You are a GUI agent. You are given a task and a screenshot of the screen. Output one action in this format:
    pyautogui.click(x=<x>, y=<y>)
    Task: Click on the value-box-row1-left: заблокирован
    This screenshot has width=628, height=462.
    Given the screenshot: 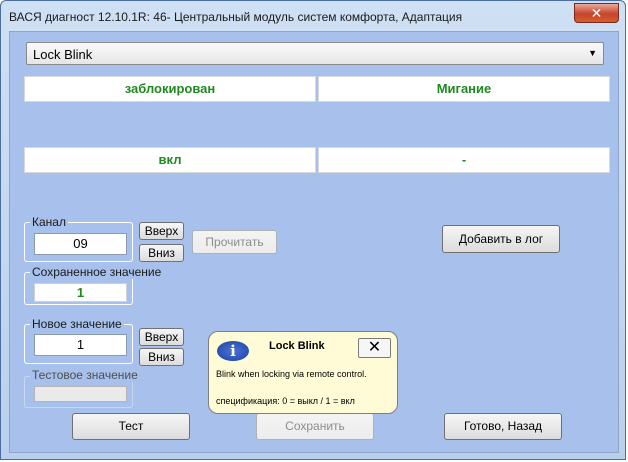 What is the action you would take?
    pyautogui.click(x=170, y=89)
    